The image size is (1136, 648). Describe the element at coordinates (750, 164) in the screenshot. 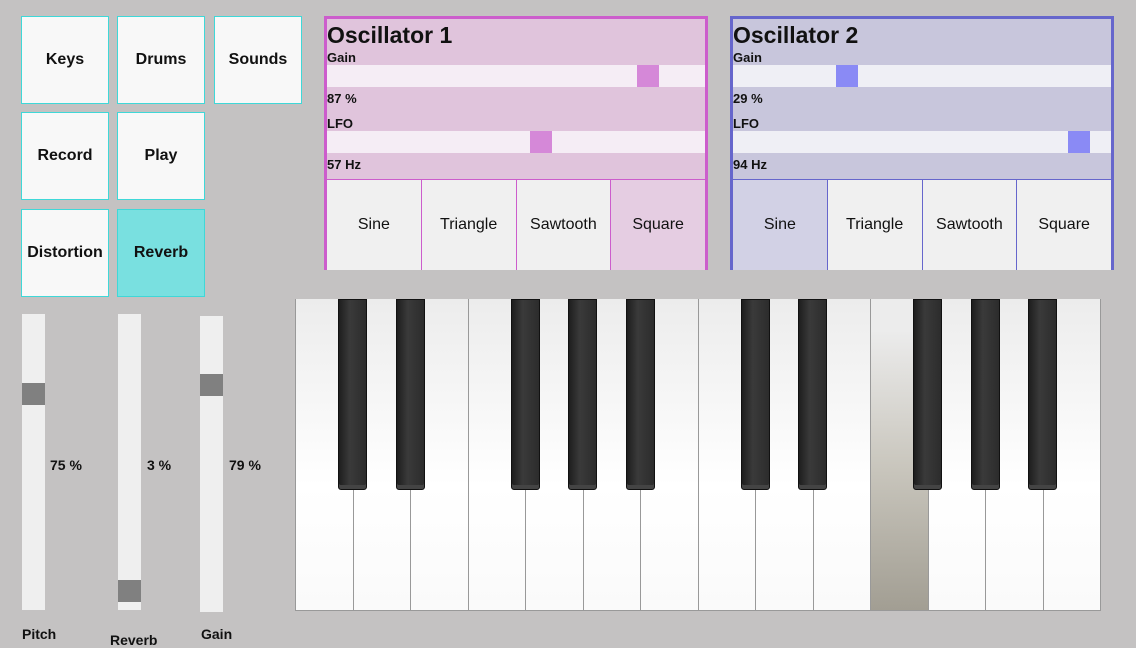

I see `osc2-lfo-value: 94 Hz` at that location.